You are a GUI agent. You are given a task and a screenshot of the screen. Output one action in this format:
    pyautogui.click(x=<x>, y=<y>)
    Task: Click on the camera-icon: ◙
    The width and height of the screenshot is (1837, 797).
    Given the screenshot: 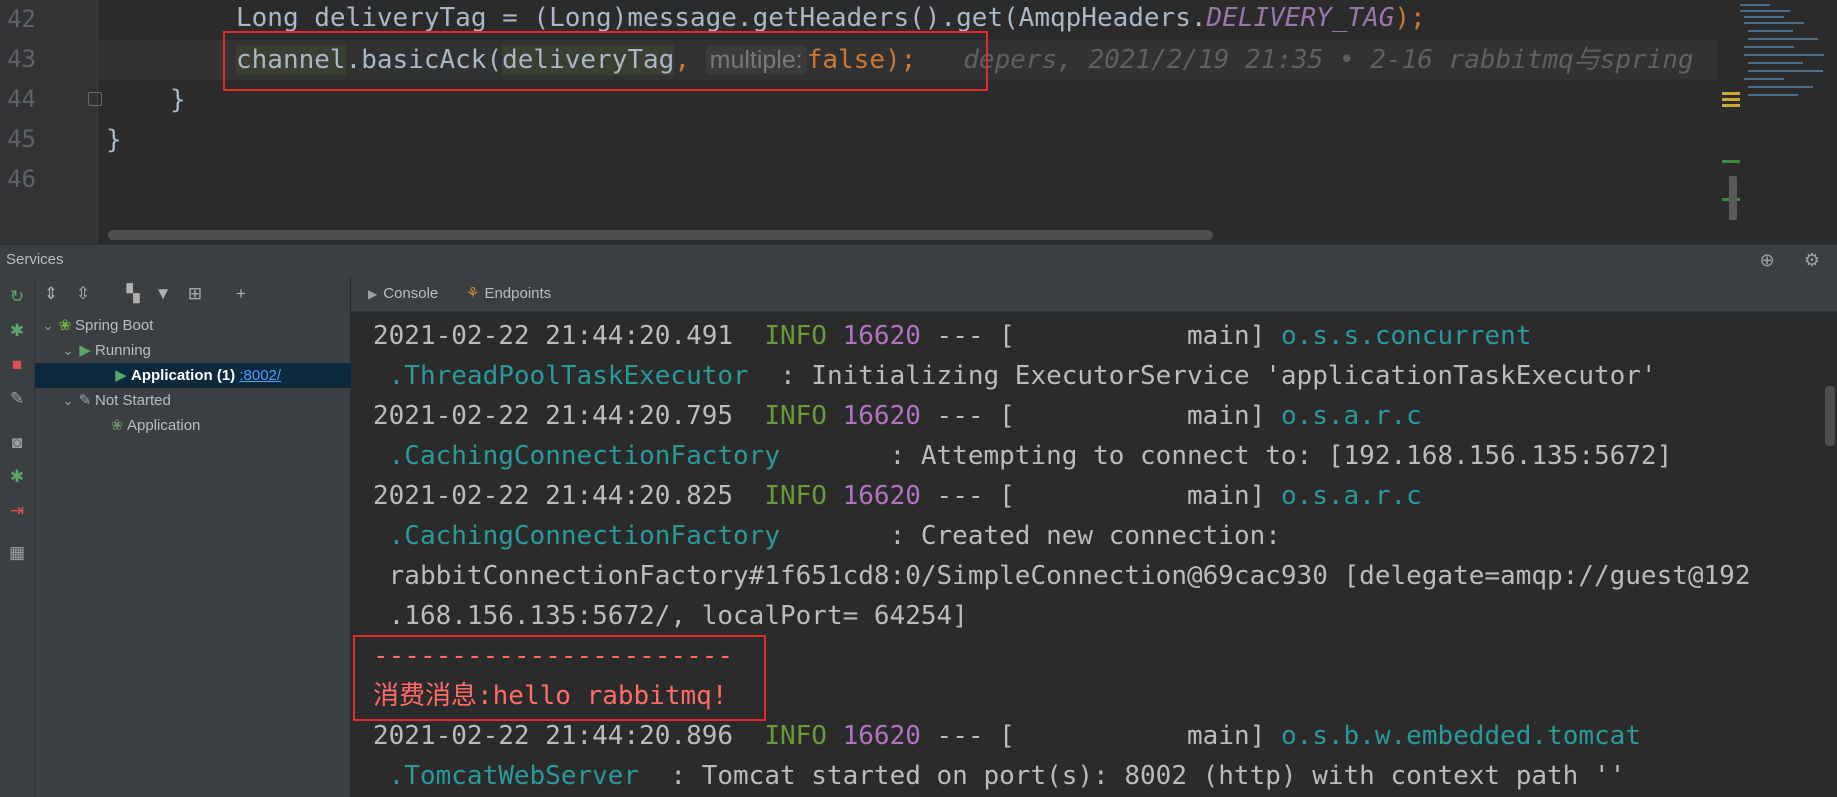 What is the action you would take?
    pyautogui.click(x=17, y=443)
    